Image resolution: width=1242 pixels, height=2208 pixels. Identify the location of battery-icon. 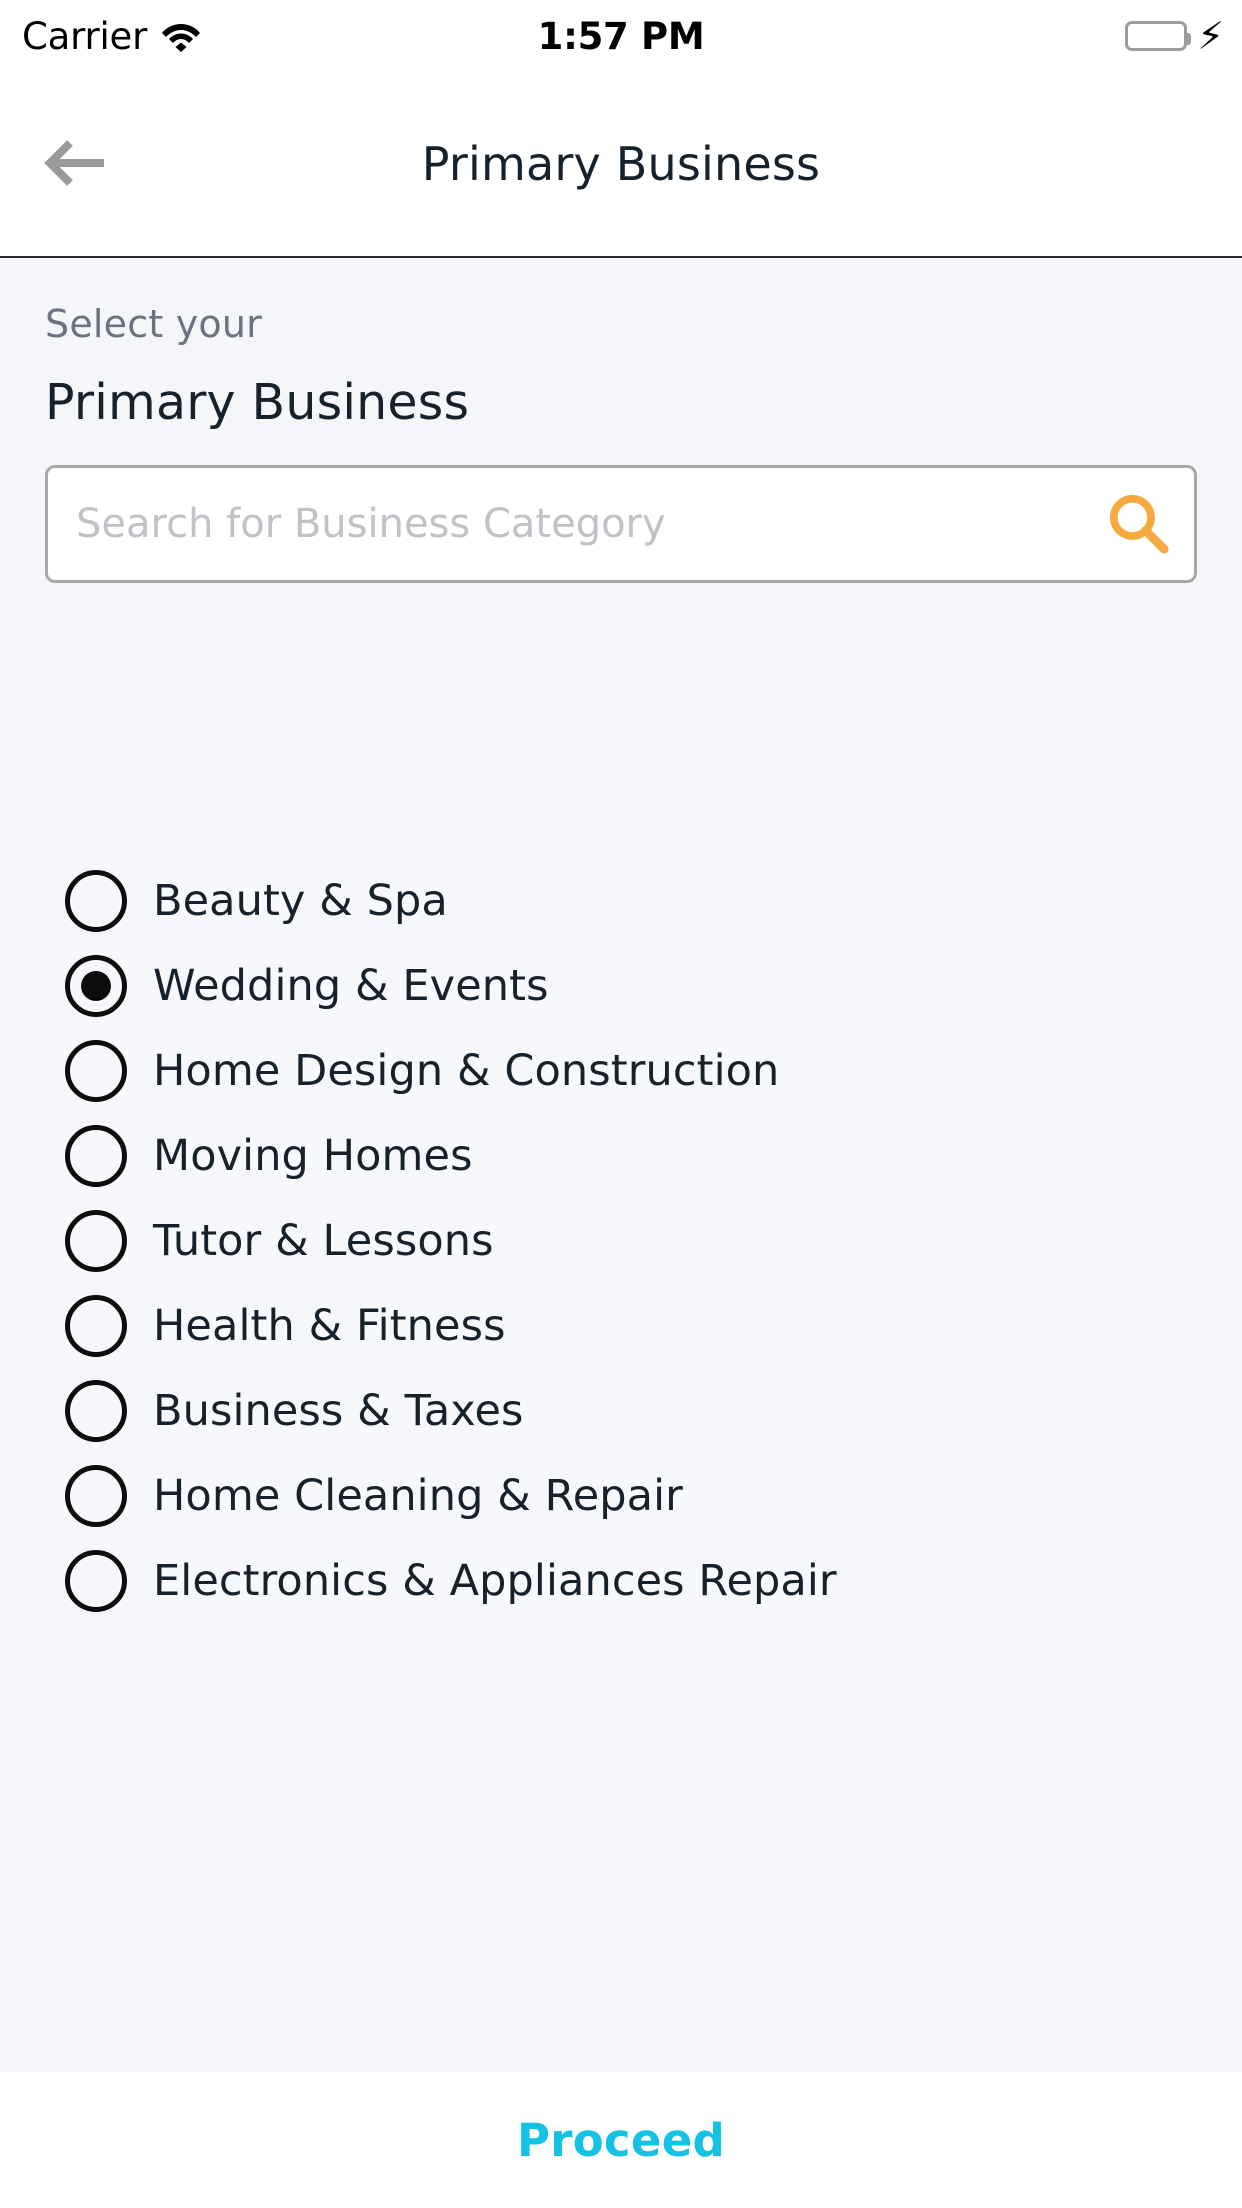
(1158, 36).